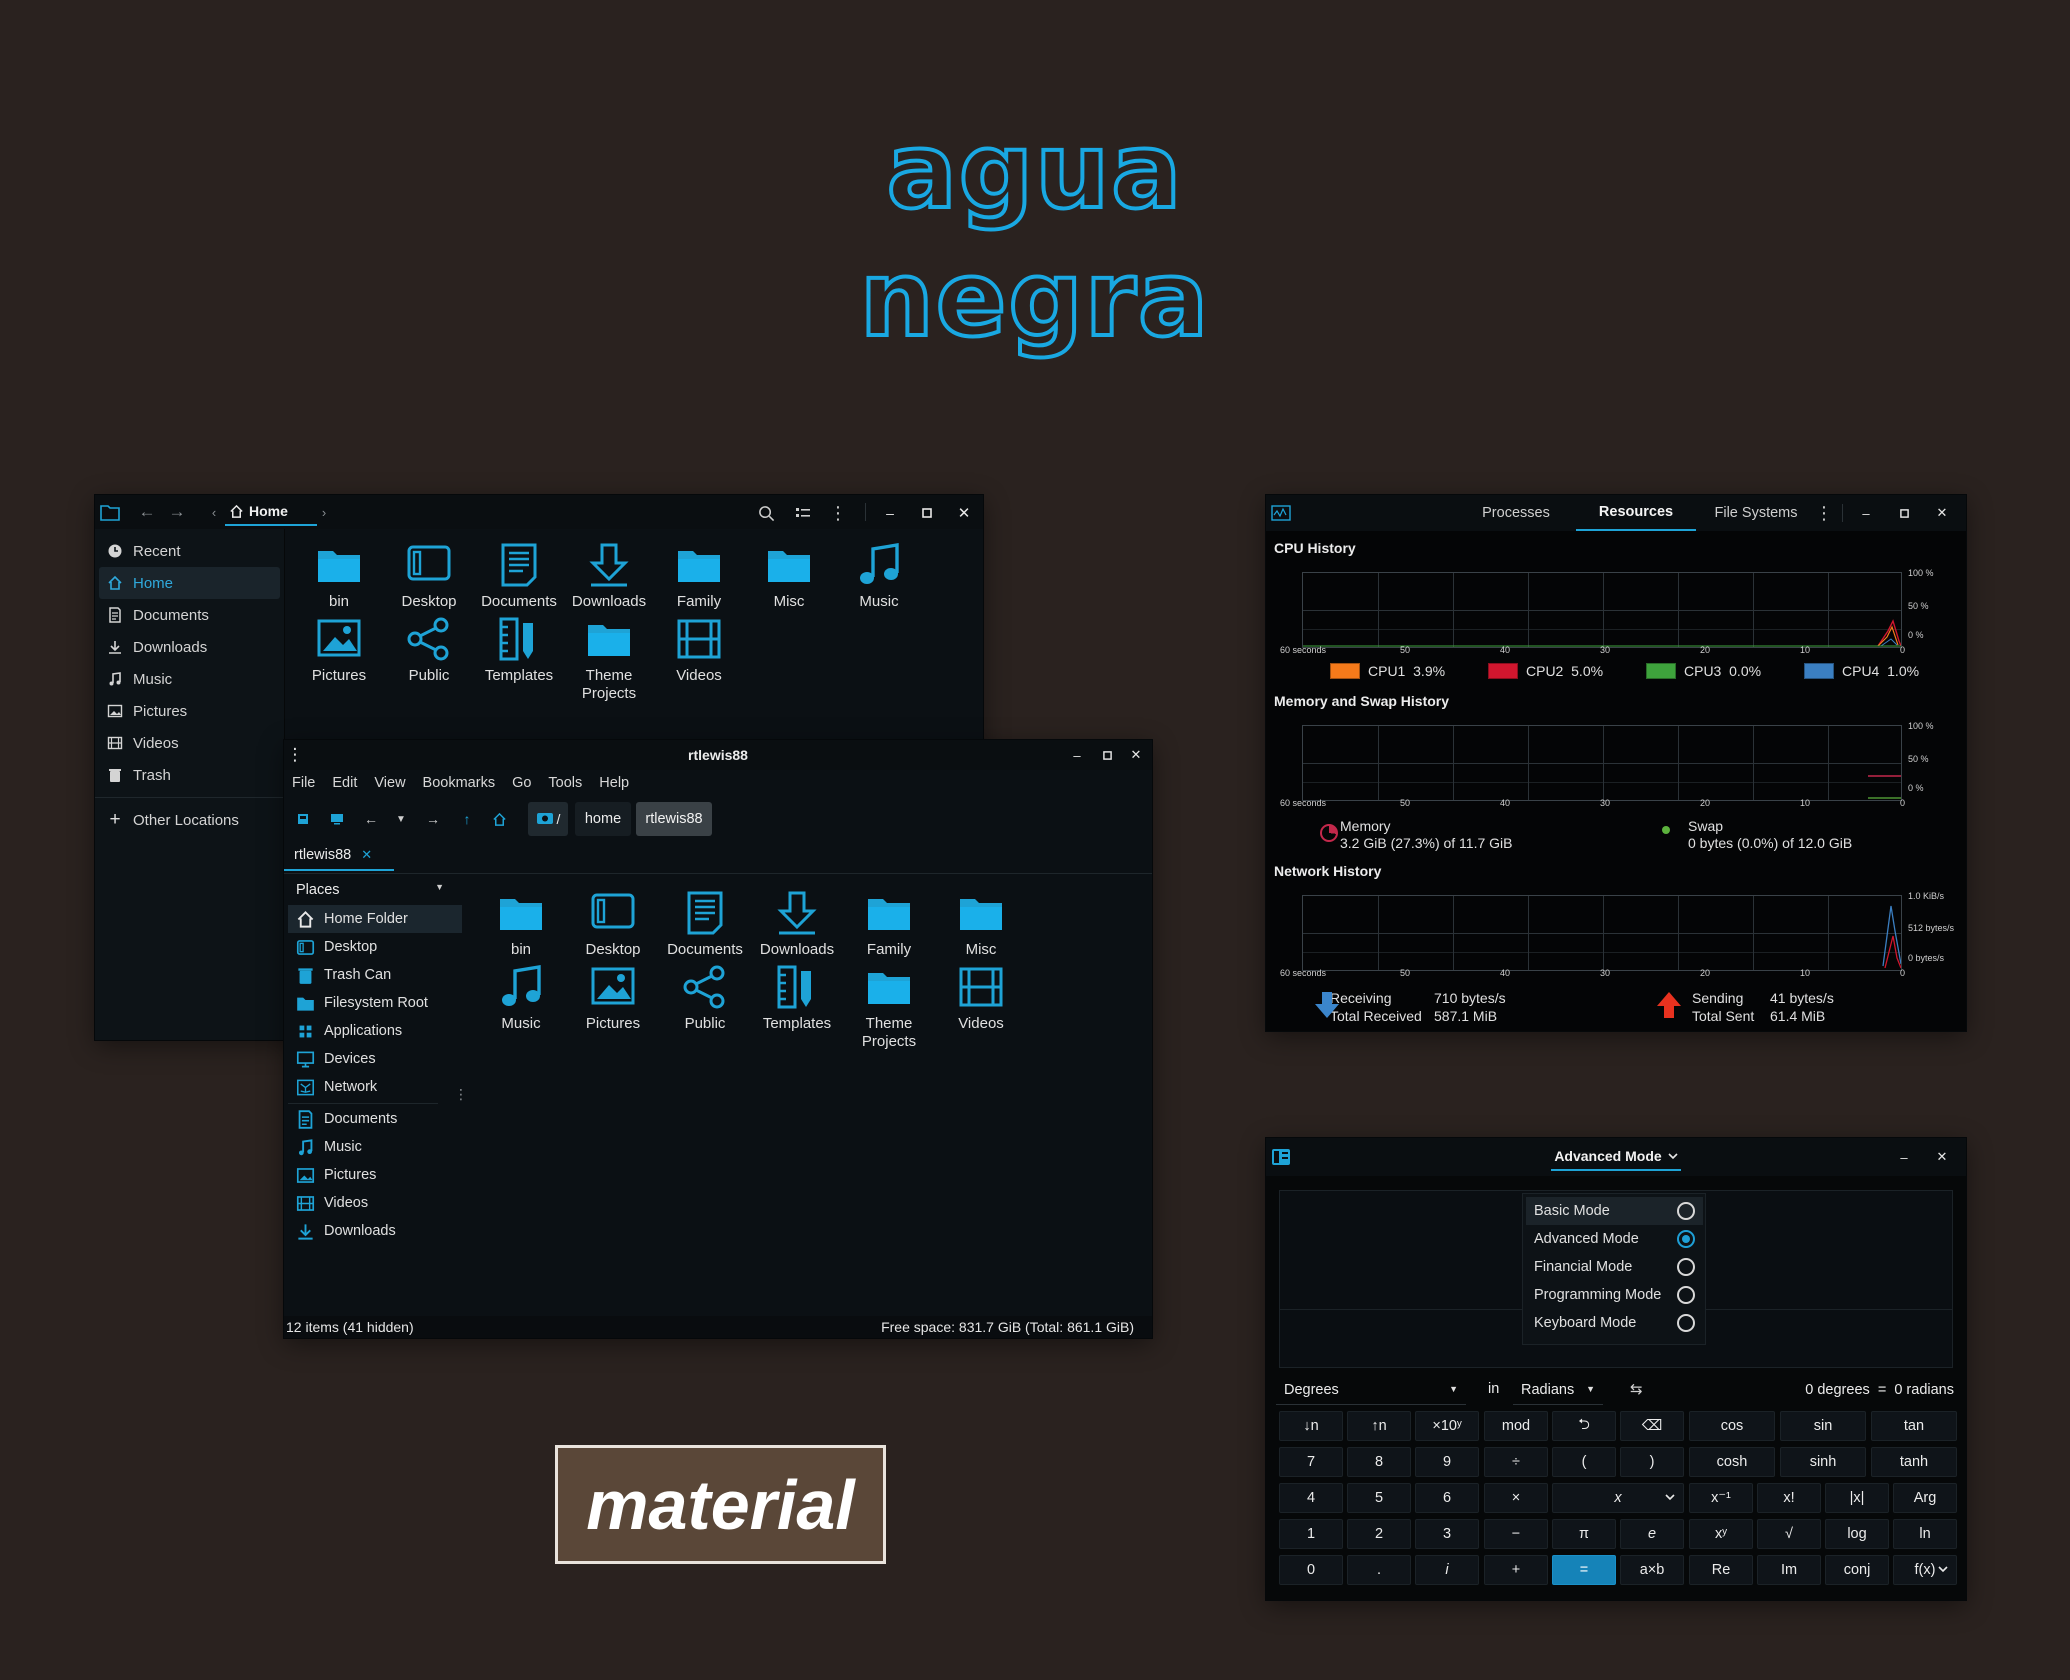 The height and width of the screenshot is (1680, 2070). What do you see at coordinates (324, 512) in the screenshot?
I see `path-right-chevron-icon: ›` at bounding box center [324, 512].